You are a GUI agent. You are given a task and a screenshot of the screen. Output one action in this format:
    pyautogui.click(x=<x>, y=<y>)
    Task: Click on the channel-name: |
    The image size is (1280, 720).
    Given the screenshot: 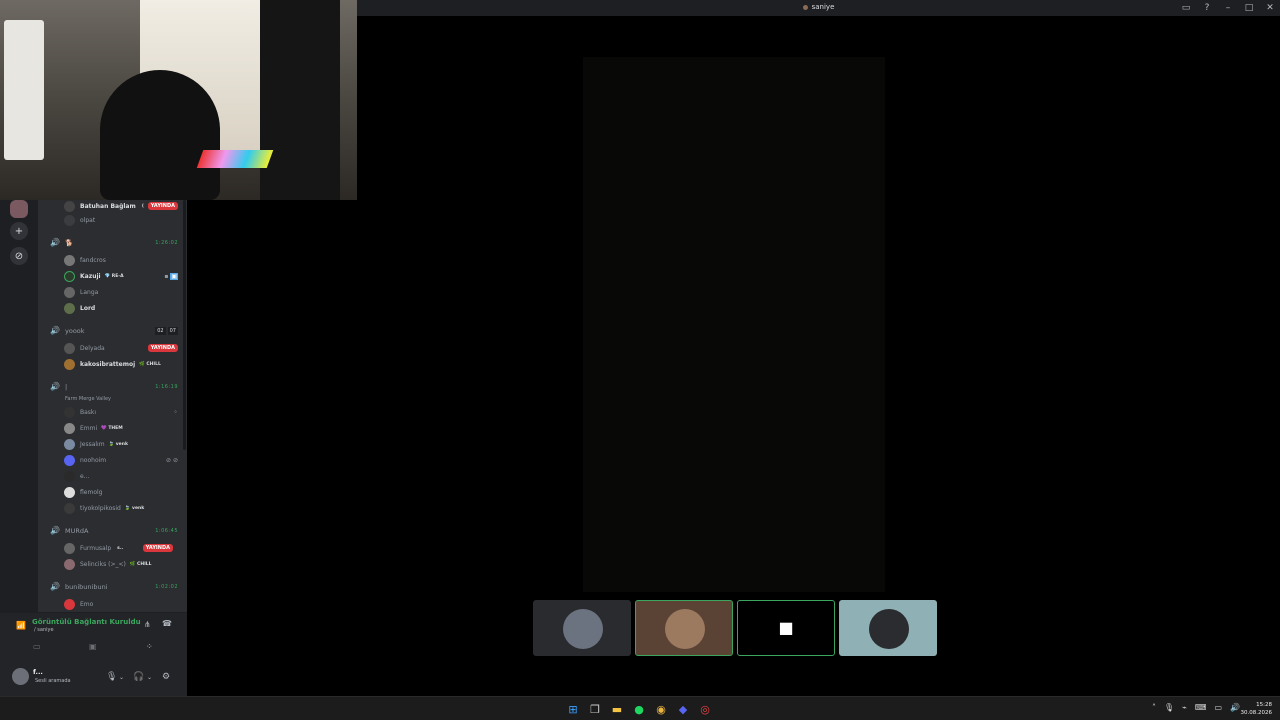 What is the action you would take?
    pyautogui.click(x=66, y=387)
    